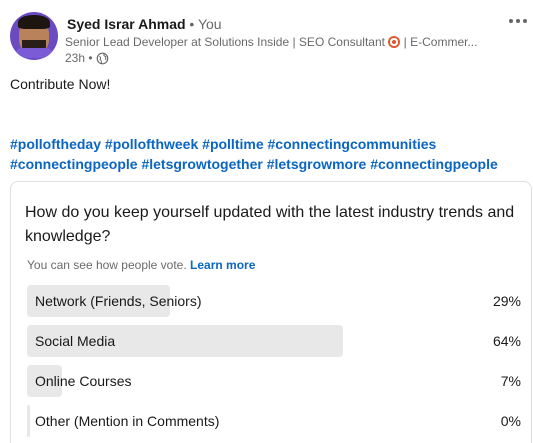 The height and width of the screenshot is (443, 533). Describe the element at coordinates (34, 22) in the screenshot. I see `avatar-hair` at that location.